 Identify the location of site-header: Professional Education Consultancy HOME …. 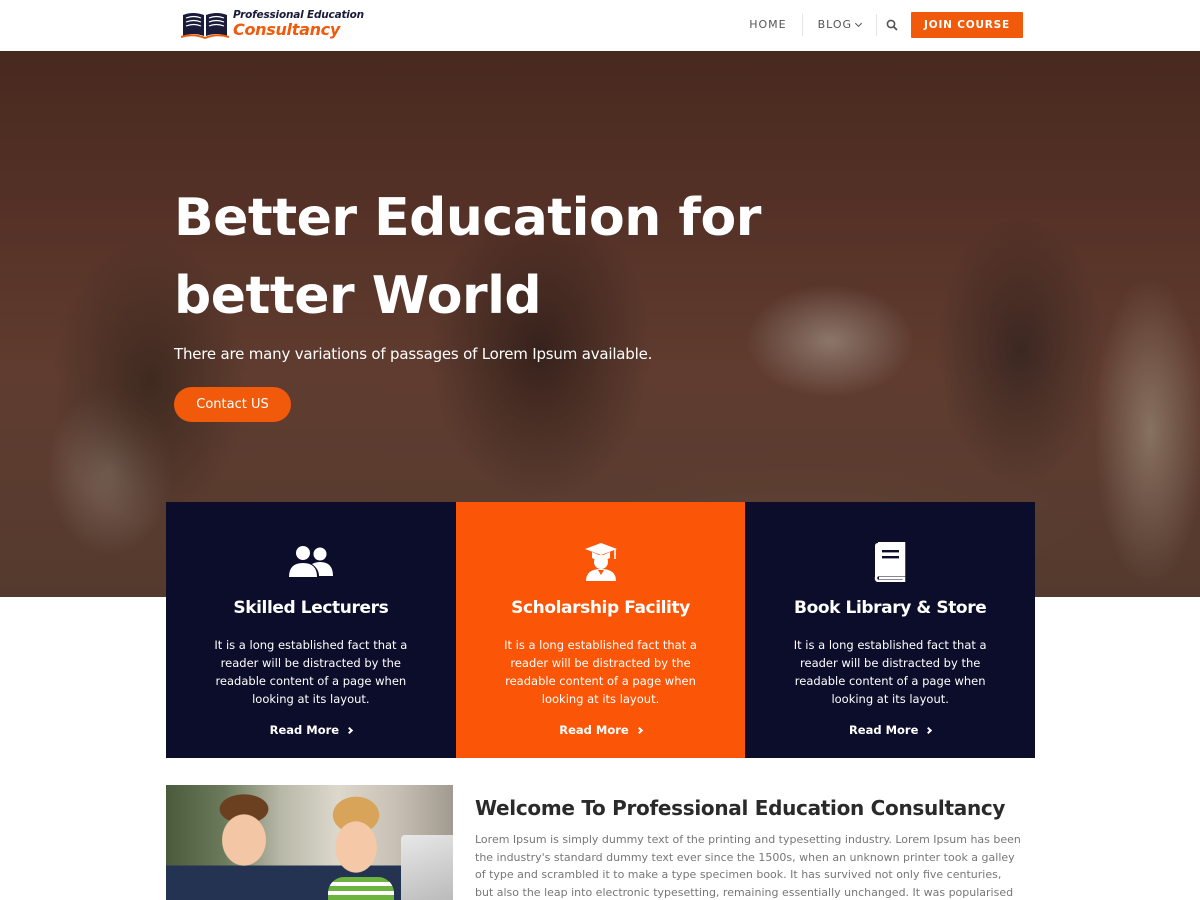
(600, 25).